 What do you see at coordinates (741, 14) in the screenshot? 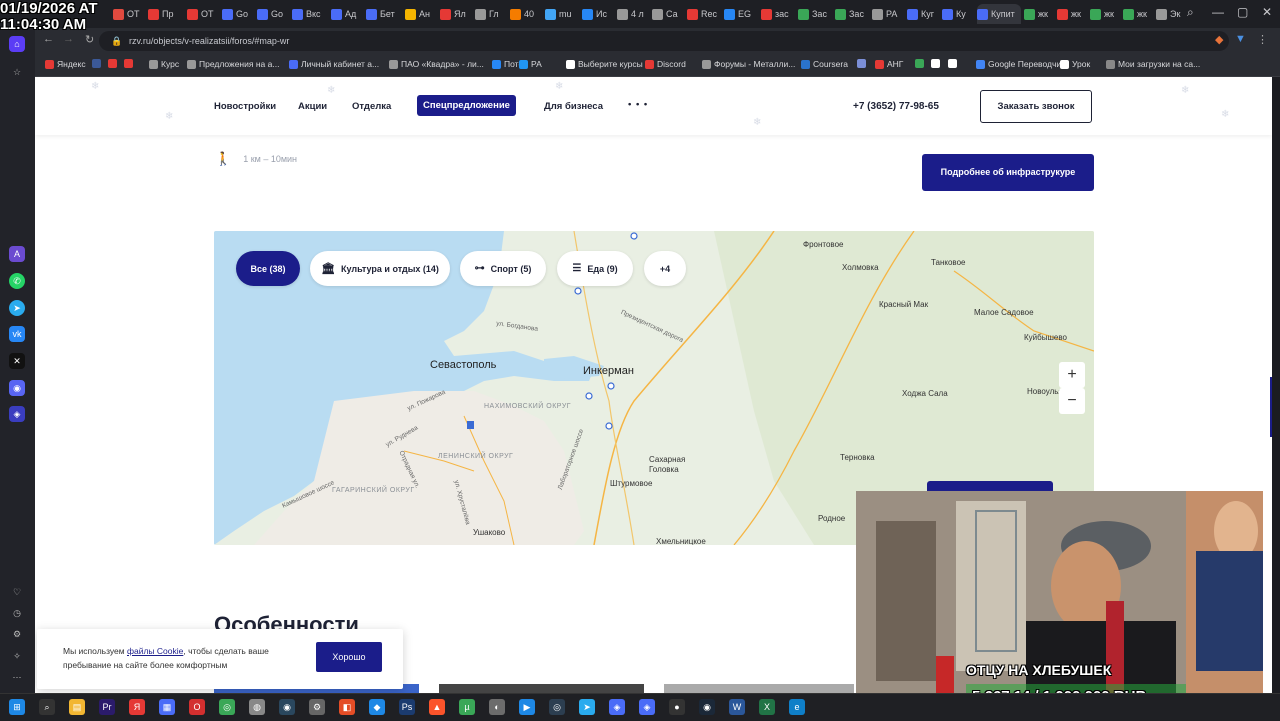
I see `browser-tab: EG` at bounding box center [741, 14].